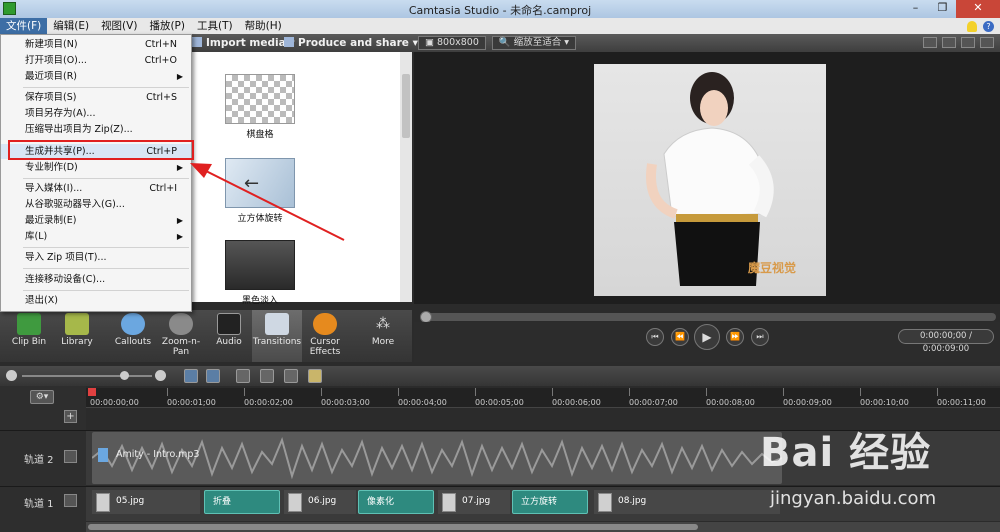 The height and width of the screenshot is (532, 1000). Describe the element at coordinates (396, 502) in the screenshot. I see `transition-clip: 像素化` at that location.